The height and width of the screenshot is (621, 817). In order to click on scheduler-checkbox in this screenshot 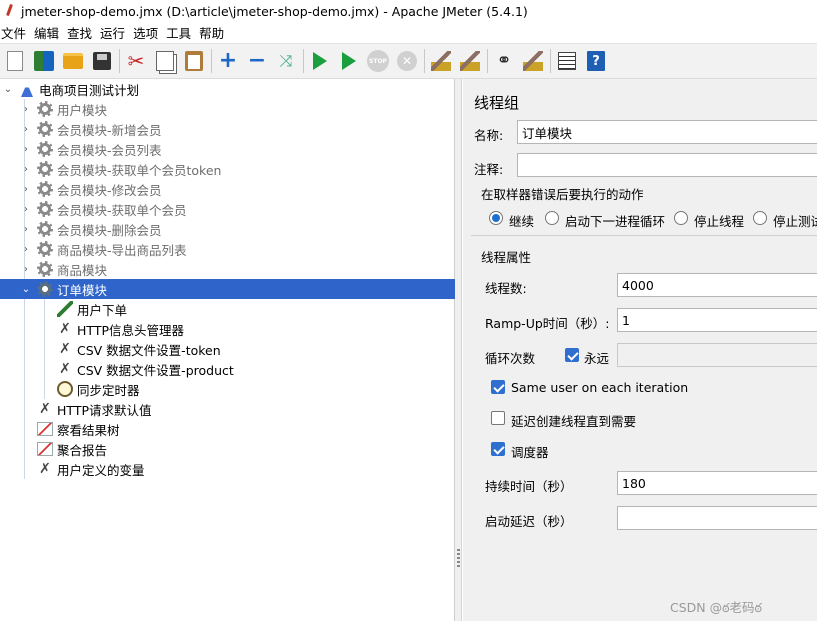, I will do `click(498, 449)`.